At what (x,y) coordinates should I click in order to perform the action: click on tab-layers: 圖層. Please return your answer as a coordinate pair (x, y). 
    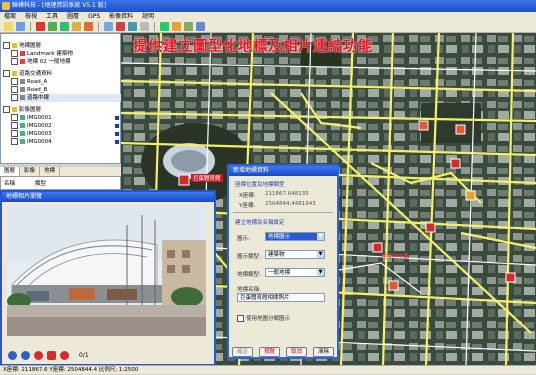
    Looking at the image, I should click on (10, 171).